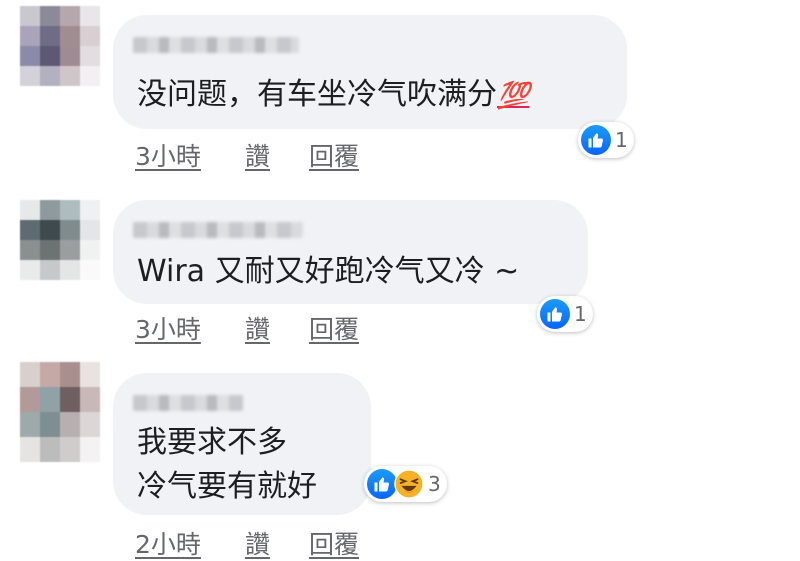  Describe the element at coordinates (434, 484) in the screenshot. I see `reaction-count: 3` at that location.